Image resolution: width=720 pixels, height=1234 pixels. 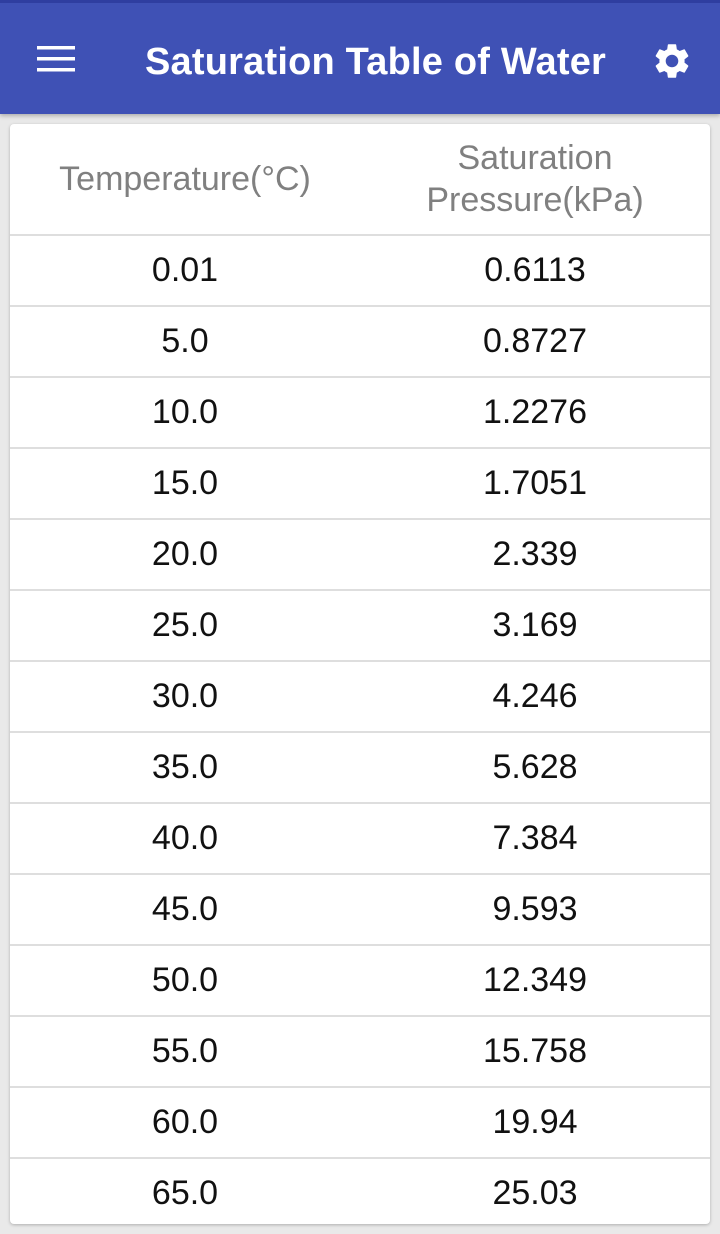 What do you see at coordinates (535, 909) in the screenshot?
I see `pressure-cell: 9.593` at bounding box center [535, 909].